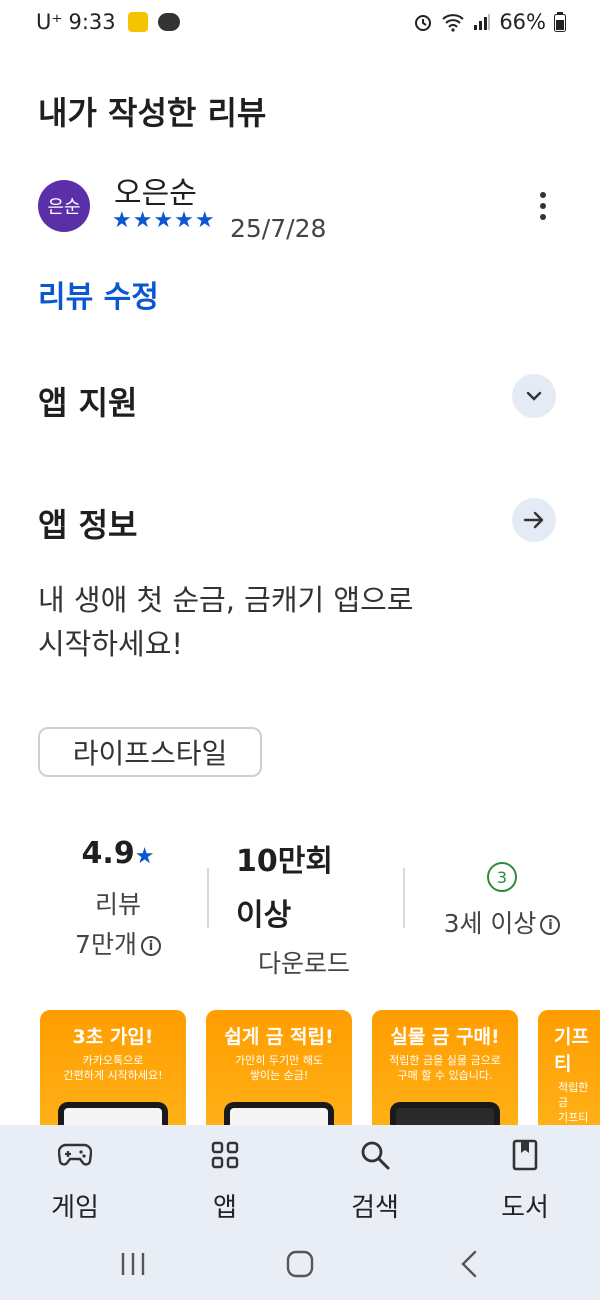 The width and height of the screenshot is (600, 1300). What do you see at coordinates (152, 113) in the screenshot?
I see `page-title: 내가 작성한 리뷰` at bounding box center [152, 113].